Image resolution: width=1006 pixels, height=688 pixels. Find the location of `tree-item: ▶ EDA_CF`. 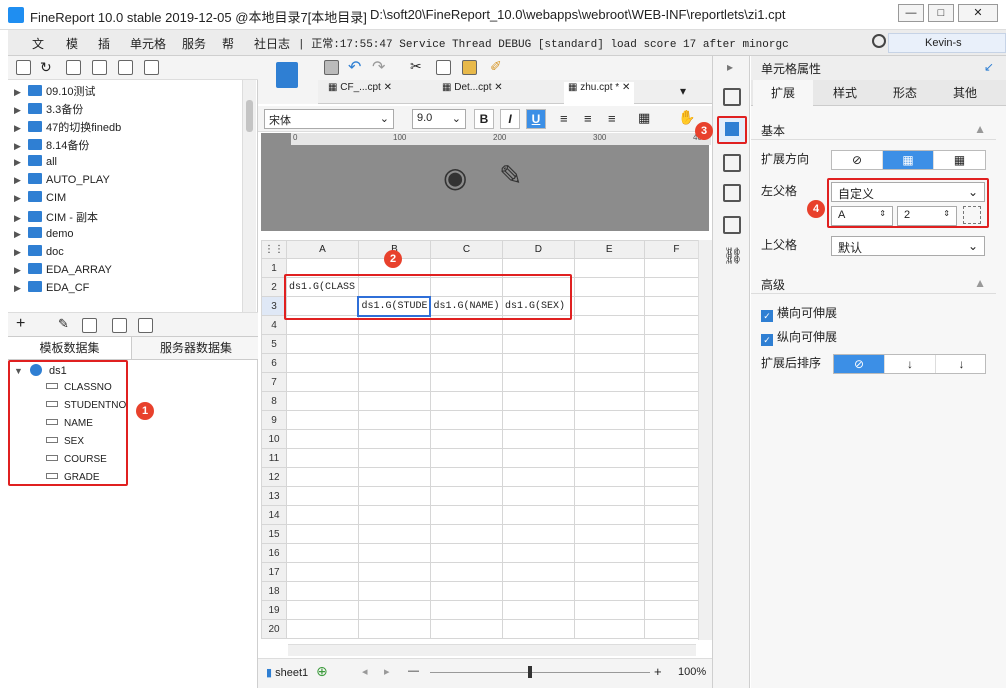

tree-item: ▶ EDA_CF is located at coordinates (129, 290).